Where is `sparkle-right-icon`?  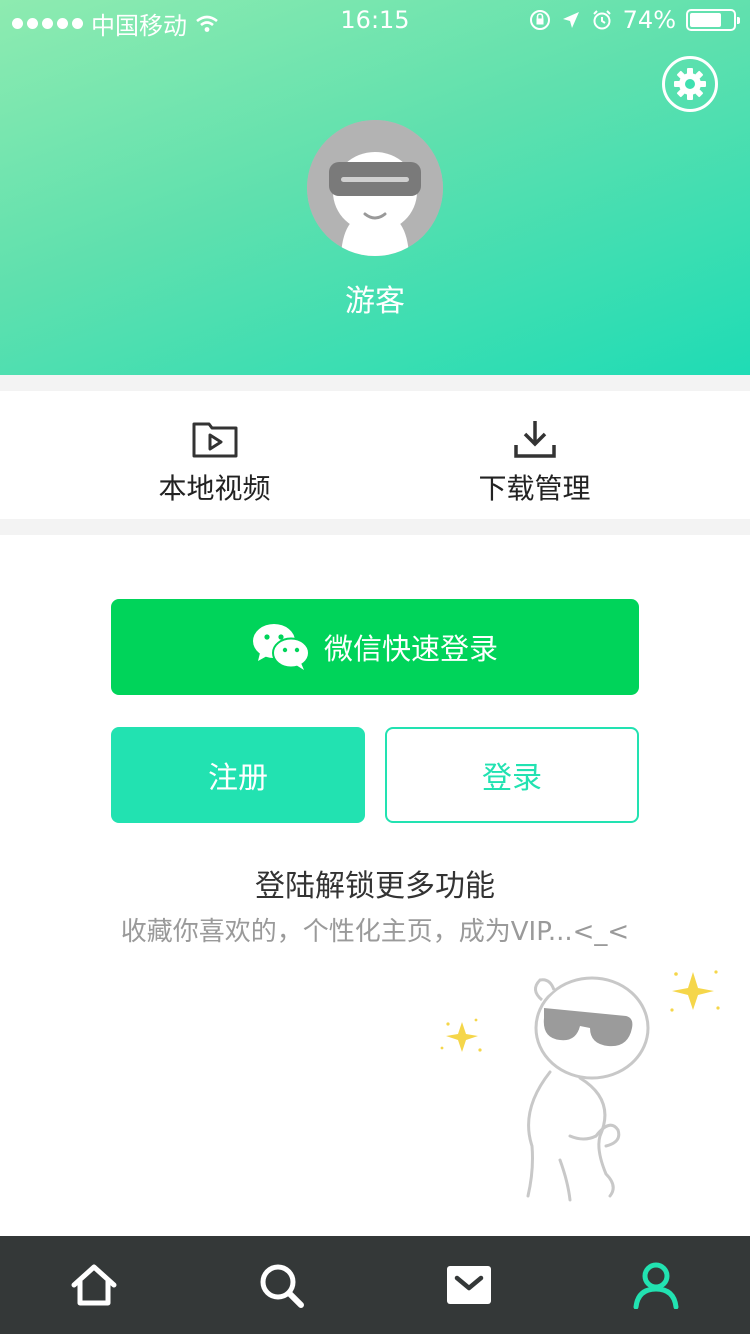 sparkle-right-icon is located at coordinates (695, 991).